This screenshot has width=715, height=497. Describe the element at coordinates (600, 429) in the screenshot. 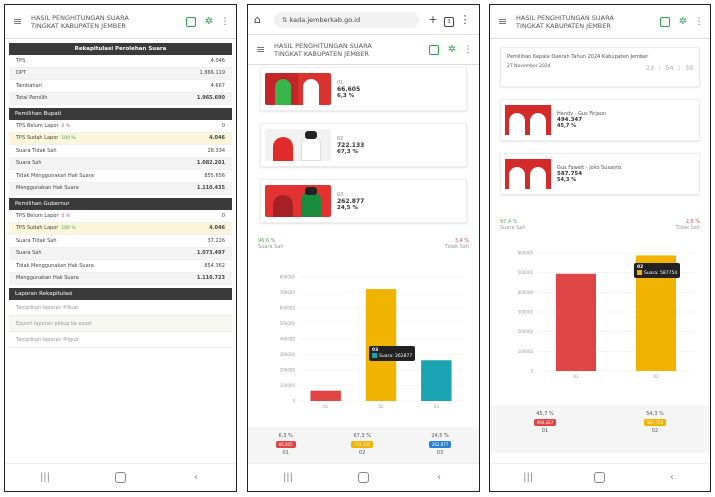

I see `candidate-summary-footer: 45,7 % 494.347 01 54,3 % 587.754 02` at that location.